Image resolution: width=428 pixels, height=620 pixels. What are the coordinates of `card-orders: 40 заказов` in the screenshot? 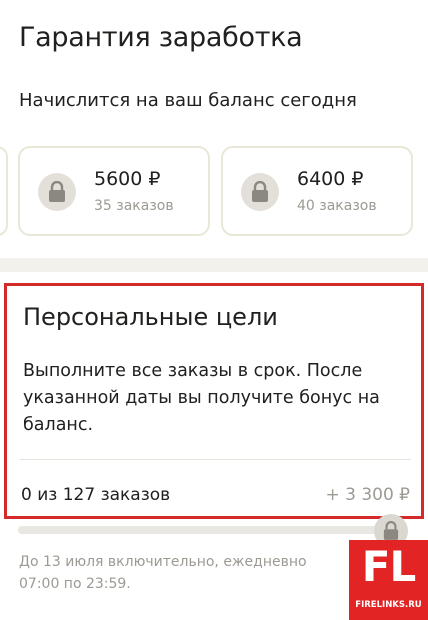 It's located at (337, 206).